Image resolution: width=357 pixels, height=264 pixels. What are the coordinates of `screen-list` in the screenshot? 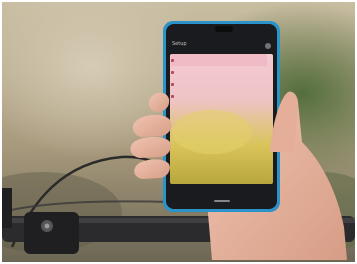 It's located at (219, 78).